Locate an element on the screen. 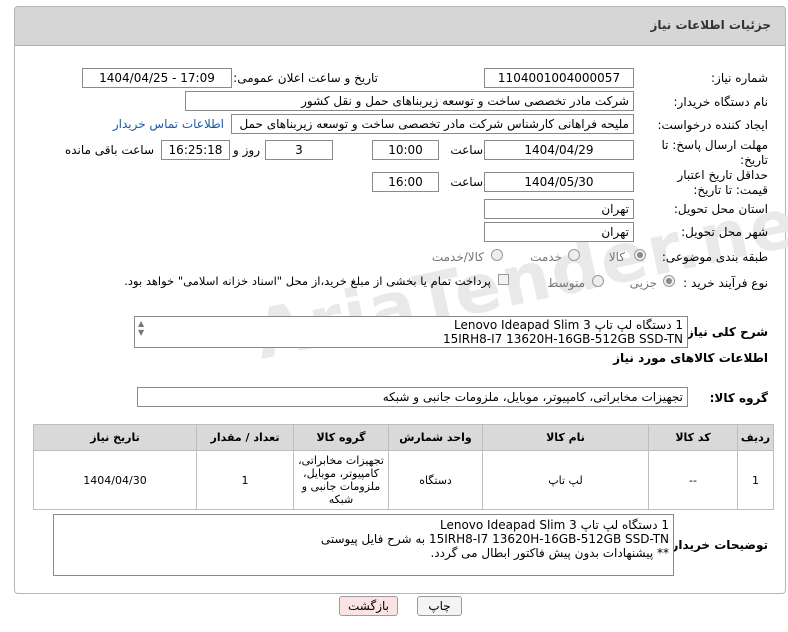 The height and width of the screenshot is (632, 788). category-radio-goods is located at coordinates (640, 255).